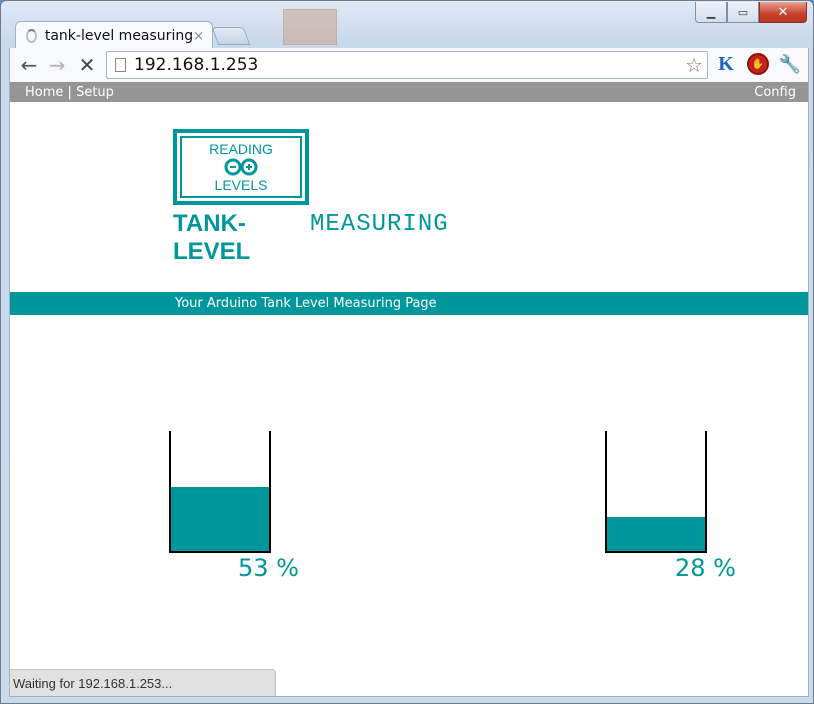 The width and height of the screenshot is (814, 704). Describe the element at coordinates (57, 65) in the screenshot. I see `forward-arrow-icon: →` at that location.